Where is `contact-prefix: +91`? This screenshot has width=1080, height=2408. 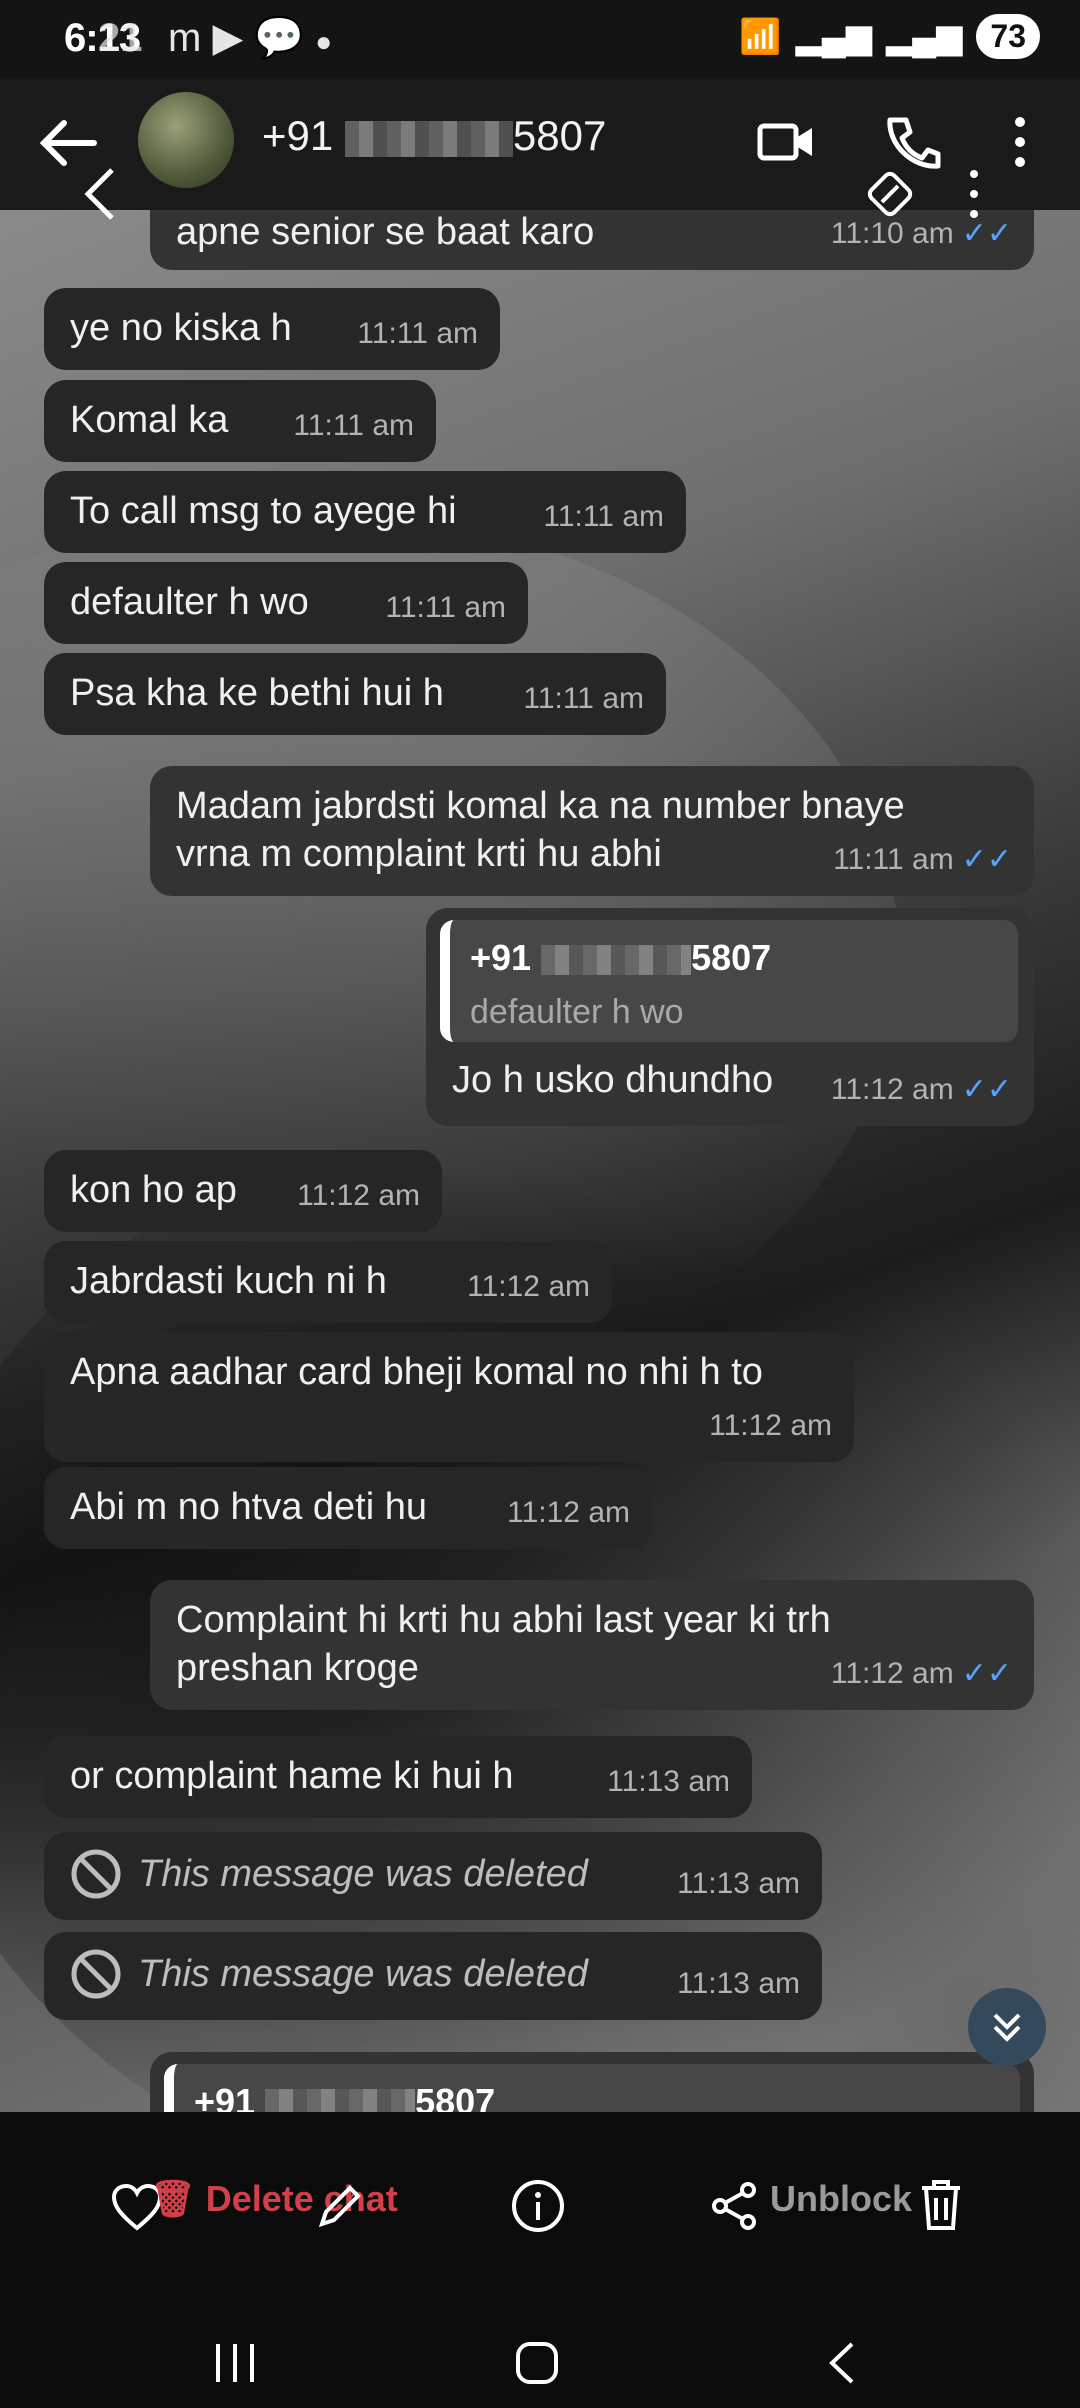
contact-prefix: +91 is located at coordinates (298, 135).